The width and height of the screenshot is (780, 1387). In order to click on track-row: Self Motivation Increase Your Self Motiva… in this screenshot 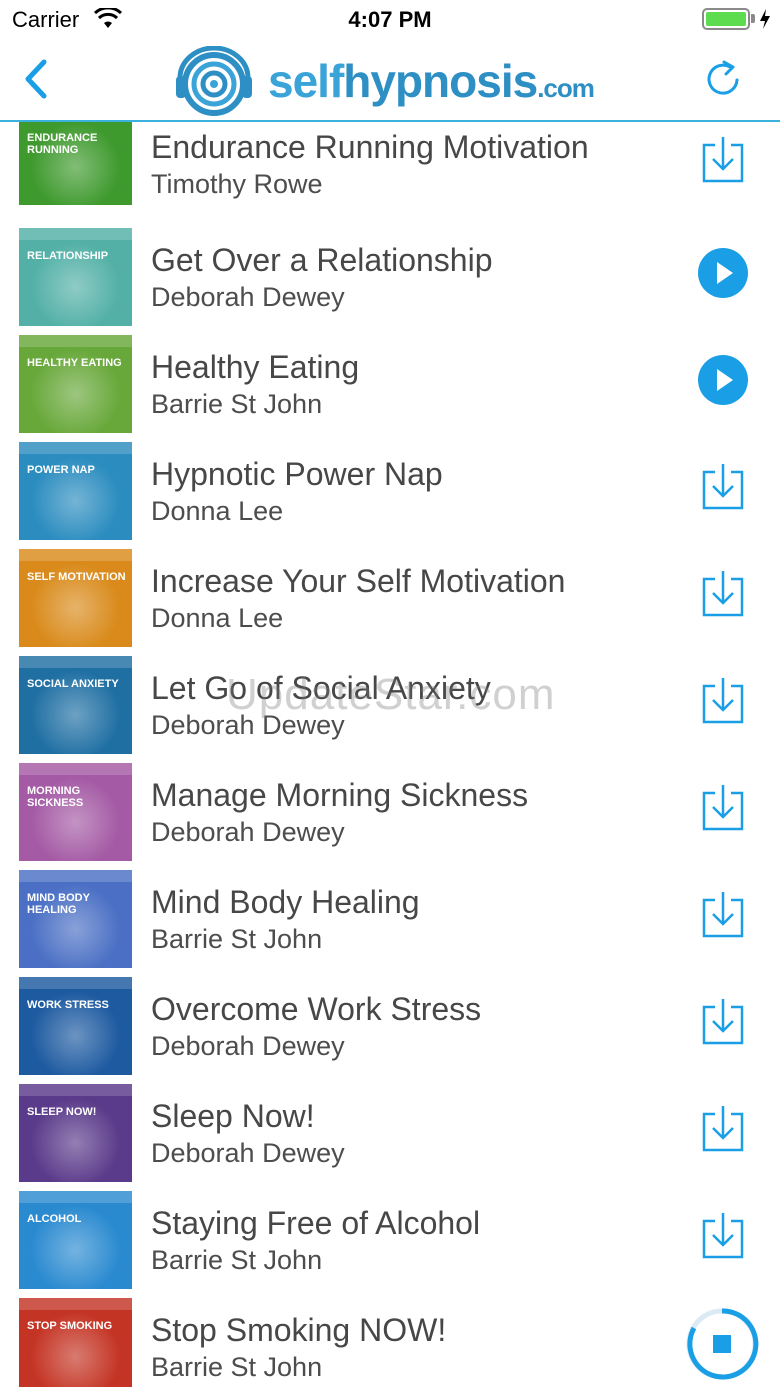, I will do `click(390, 602)`.